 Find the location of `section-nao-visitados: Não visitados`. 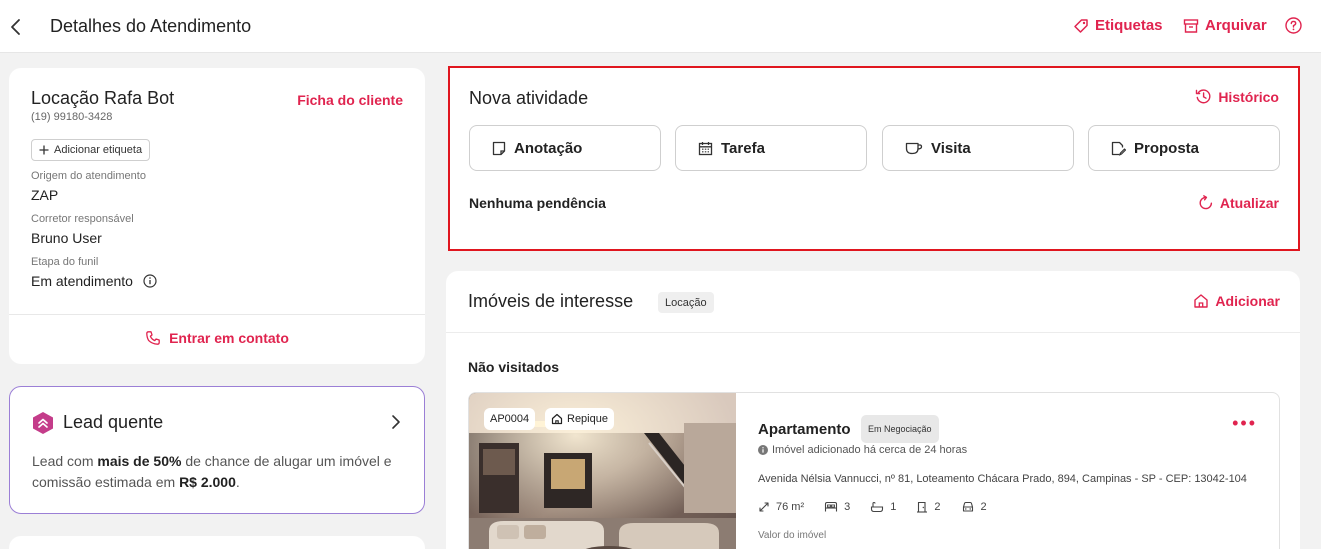

section-nao-visitados: Não visitados is located at coordinates (514, 367).